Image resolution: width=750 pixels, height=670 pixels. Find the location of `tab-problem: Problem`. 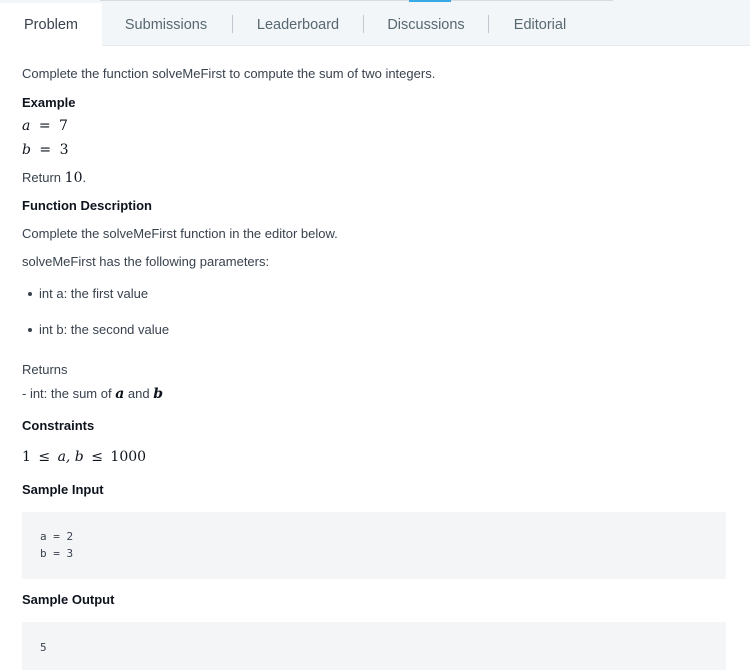

tab-problem: Problem is located at coordinates (51, 25).